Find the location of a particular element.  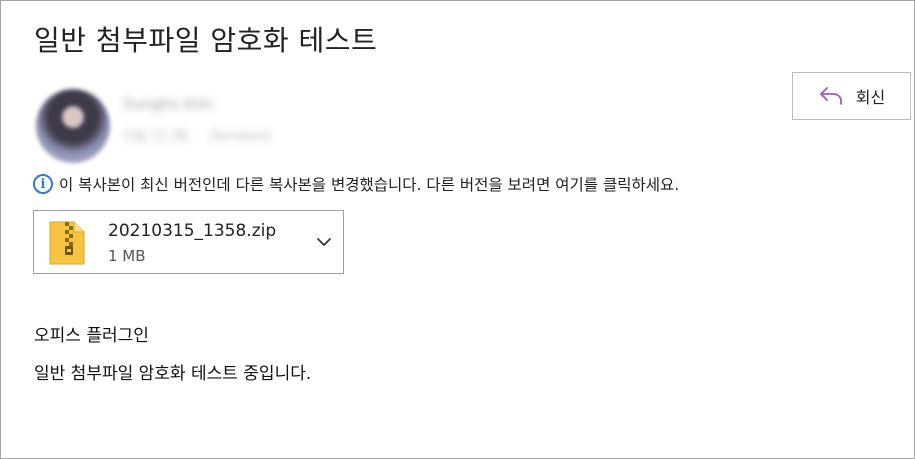

sender-meta-recipient: Someone is located at coordinates (241, 136).